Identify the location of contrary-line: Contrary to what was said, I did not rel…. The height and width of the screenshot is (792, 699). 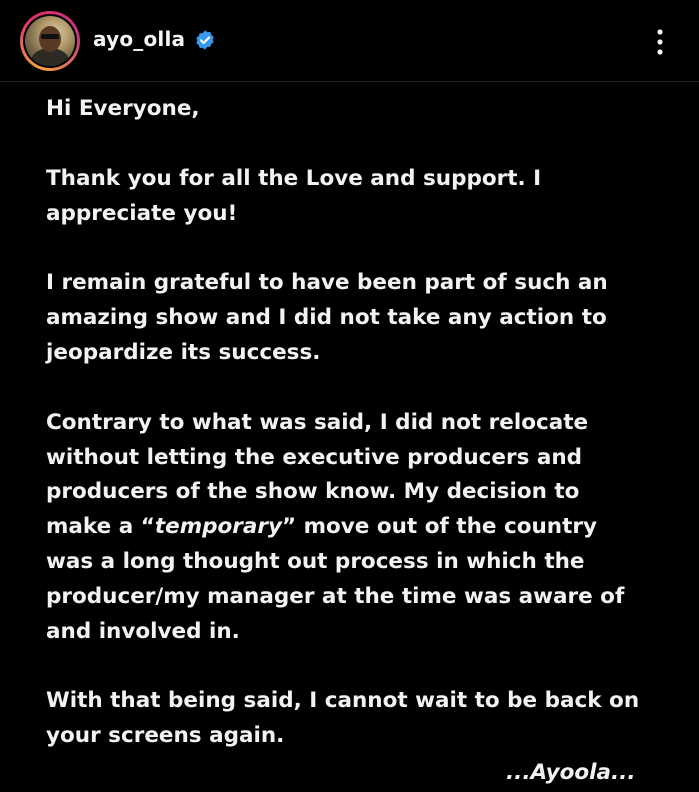
(317, 422).